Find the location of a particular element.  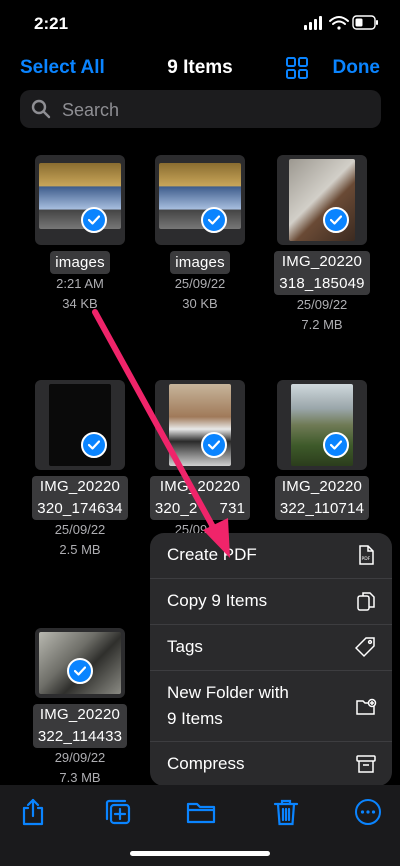

cellular-signal-icon is located at coordinates (313, 23).